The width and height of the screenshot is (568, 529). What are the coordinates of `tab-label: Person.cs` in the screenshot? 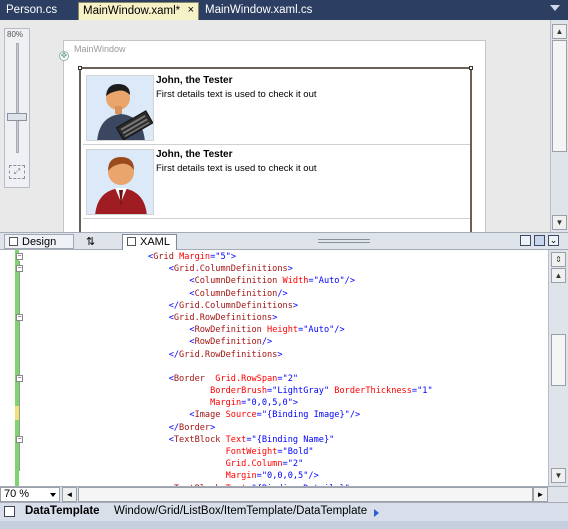 It's located at (32, 10).